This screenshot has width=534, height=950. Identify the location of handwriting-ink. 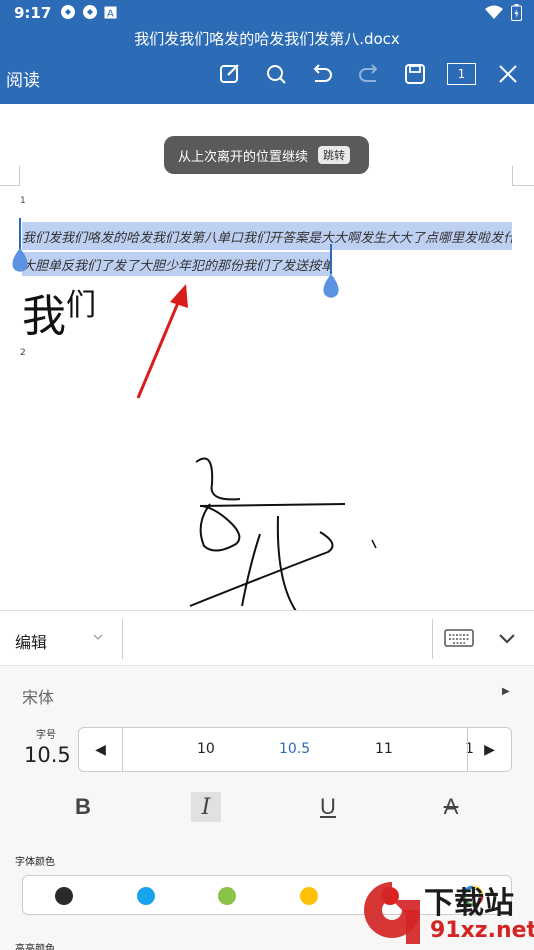
(285, 527).